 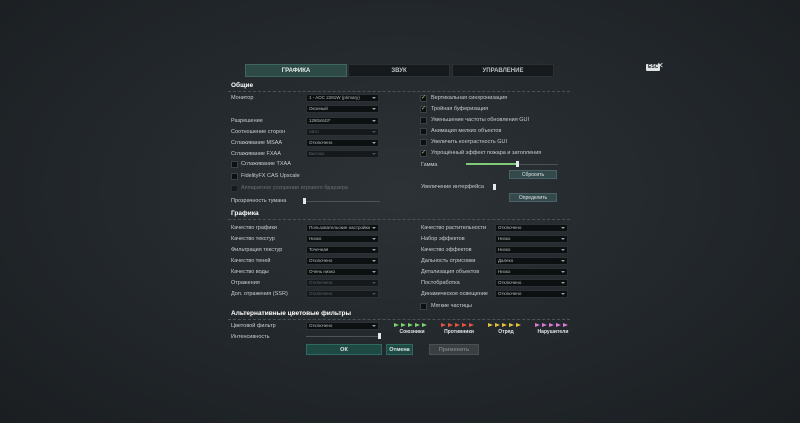 I want to click on cancel-button: Отмена, so click(x=399, y=349).